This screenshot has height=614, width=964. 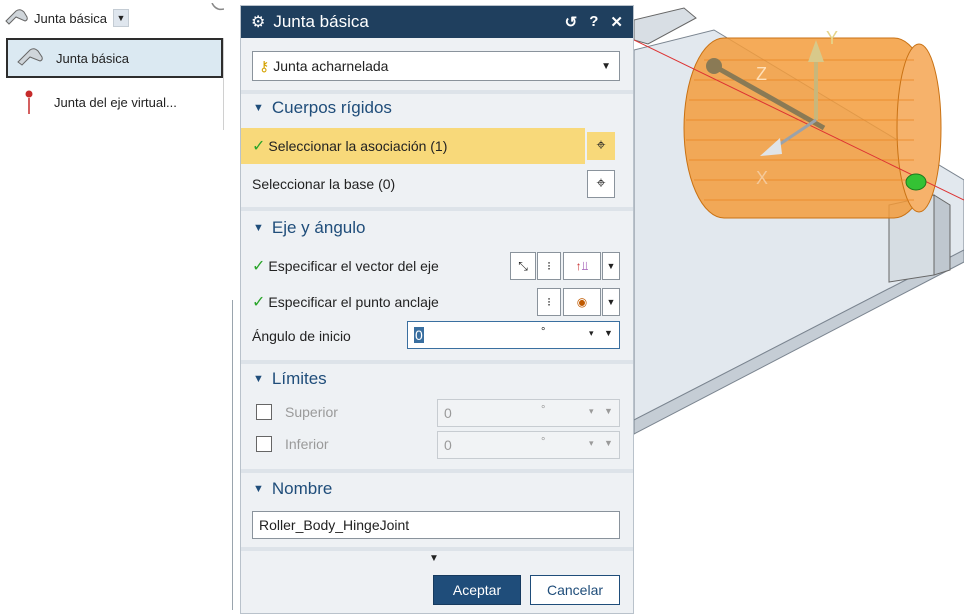 What do you see at coordinates (358, 146) in the screenshot?
I see `select-association-label: Seleccionar la asociación (1)` at bounding box center [358, 146].